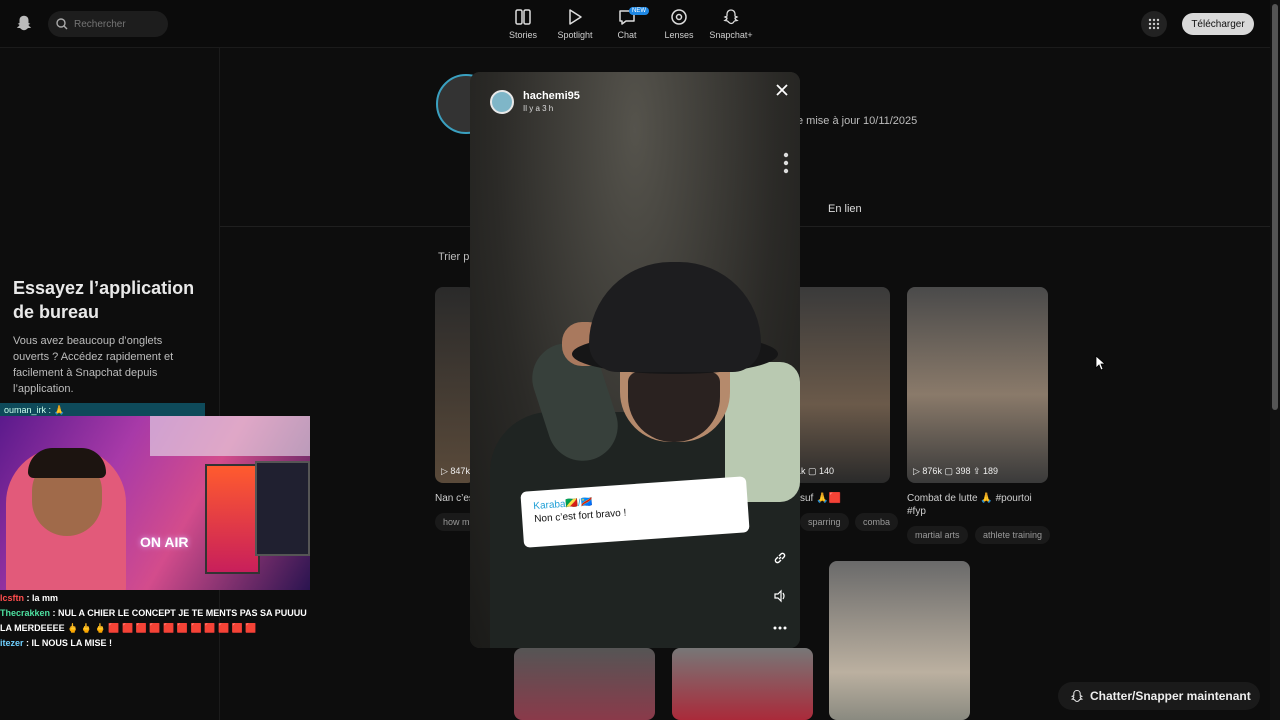  What do you see at coordinates (1077, 696) in the screenshot?
I see `ghost-icon` at bounding box center [1077, 696].